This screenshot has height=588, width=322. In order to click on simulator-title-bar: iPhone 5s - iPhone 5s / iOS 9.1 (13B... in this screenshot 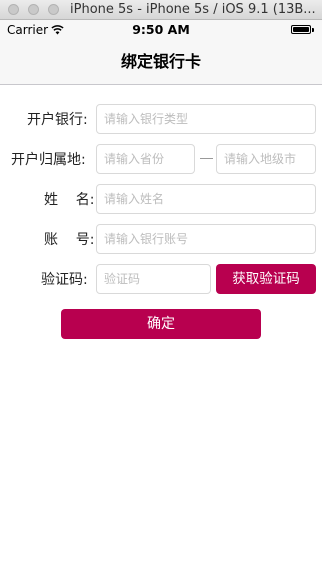, I will do `click(161, 10)`.